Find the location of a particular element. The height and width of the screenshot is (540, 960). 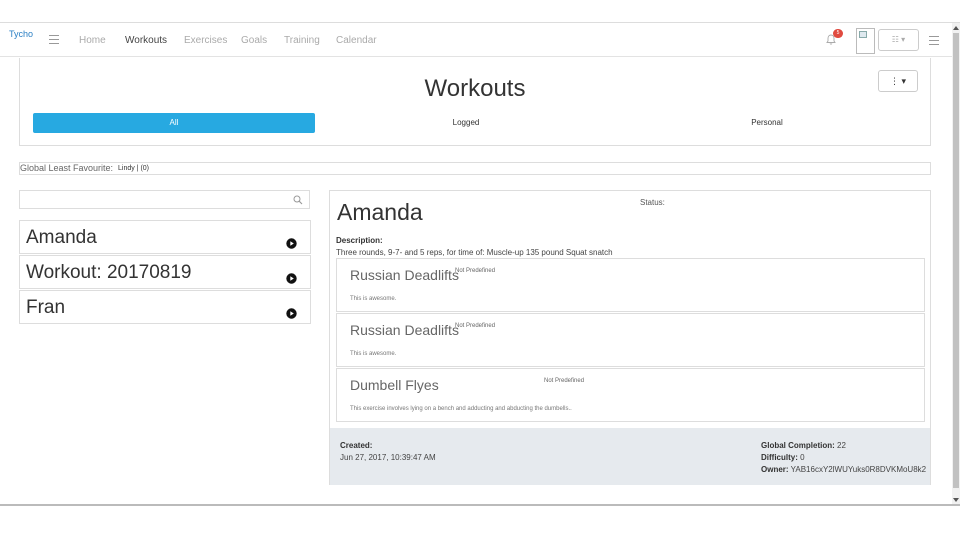

tab-logged: Logged is located at coordinates (466, 123).